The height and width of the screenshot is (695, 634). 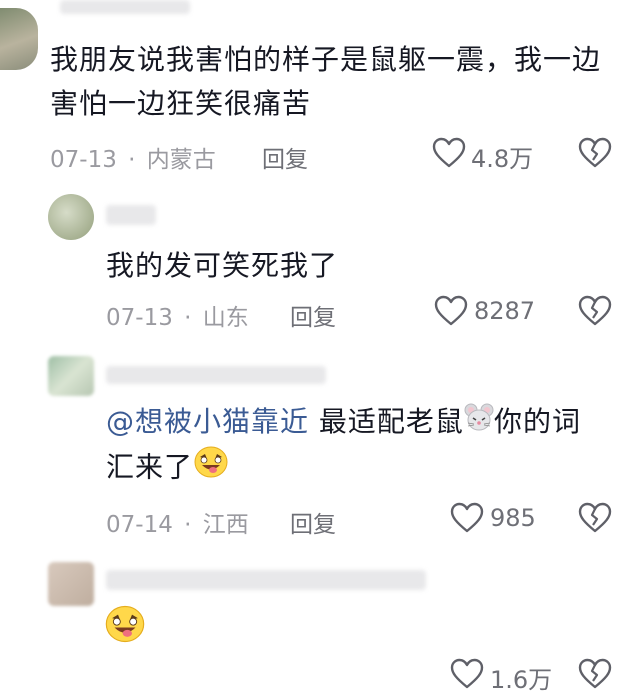 I want to click on mouse-face-emoji, so click(x=479, y=423).